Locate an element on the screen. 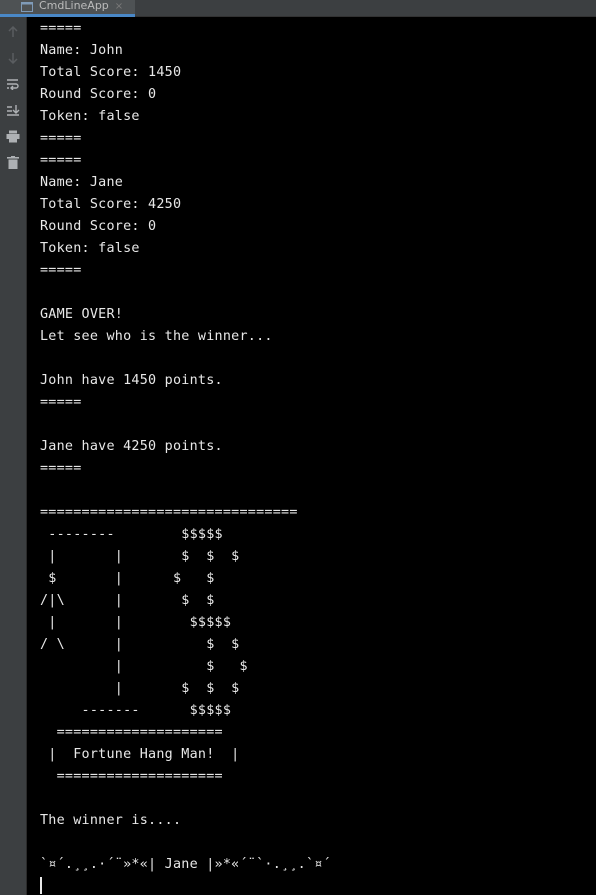  down-arrow-icon is located at coordinates (13, 58).